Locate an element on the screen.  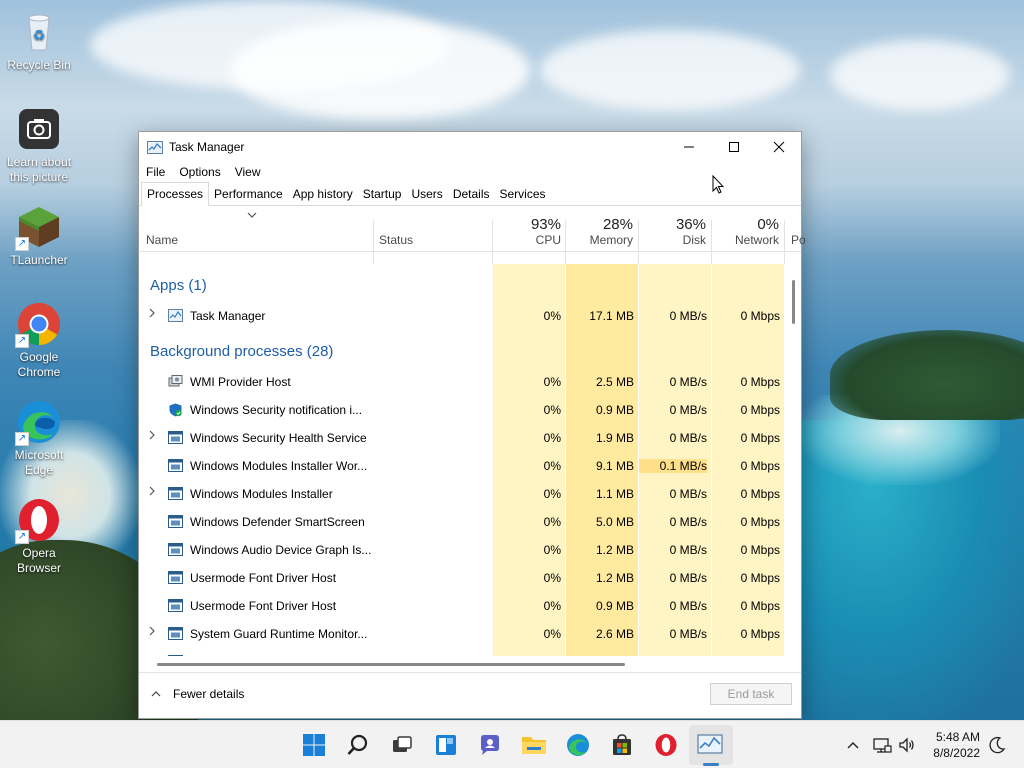
fewer-details-button: Fewer details is located at coordinates (197, 694).